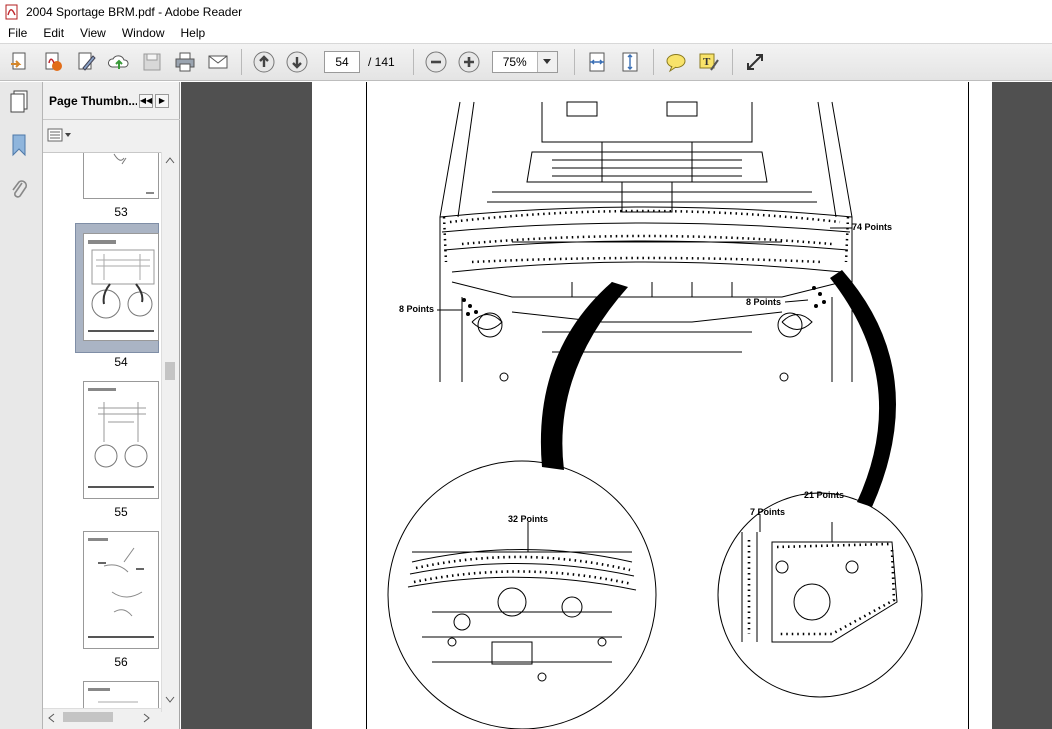 This screenshot has width=1052, height=729. I want to click on speech-bubble-icon, so click(676, 63).